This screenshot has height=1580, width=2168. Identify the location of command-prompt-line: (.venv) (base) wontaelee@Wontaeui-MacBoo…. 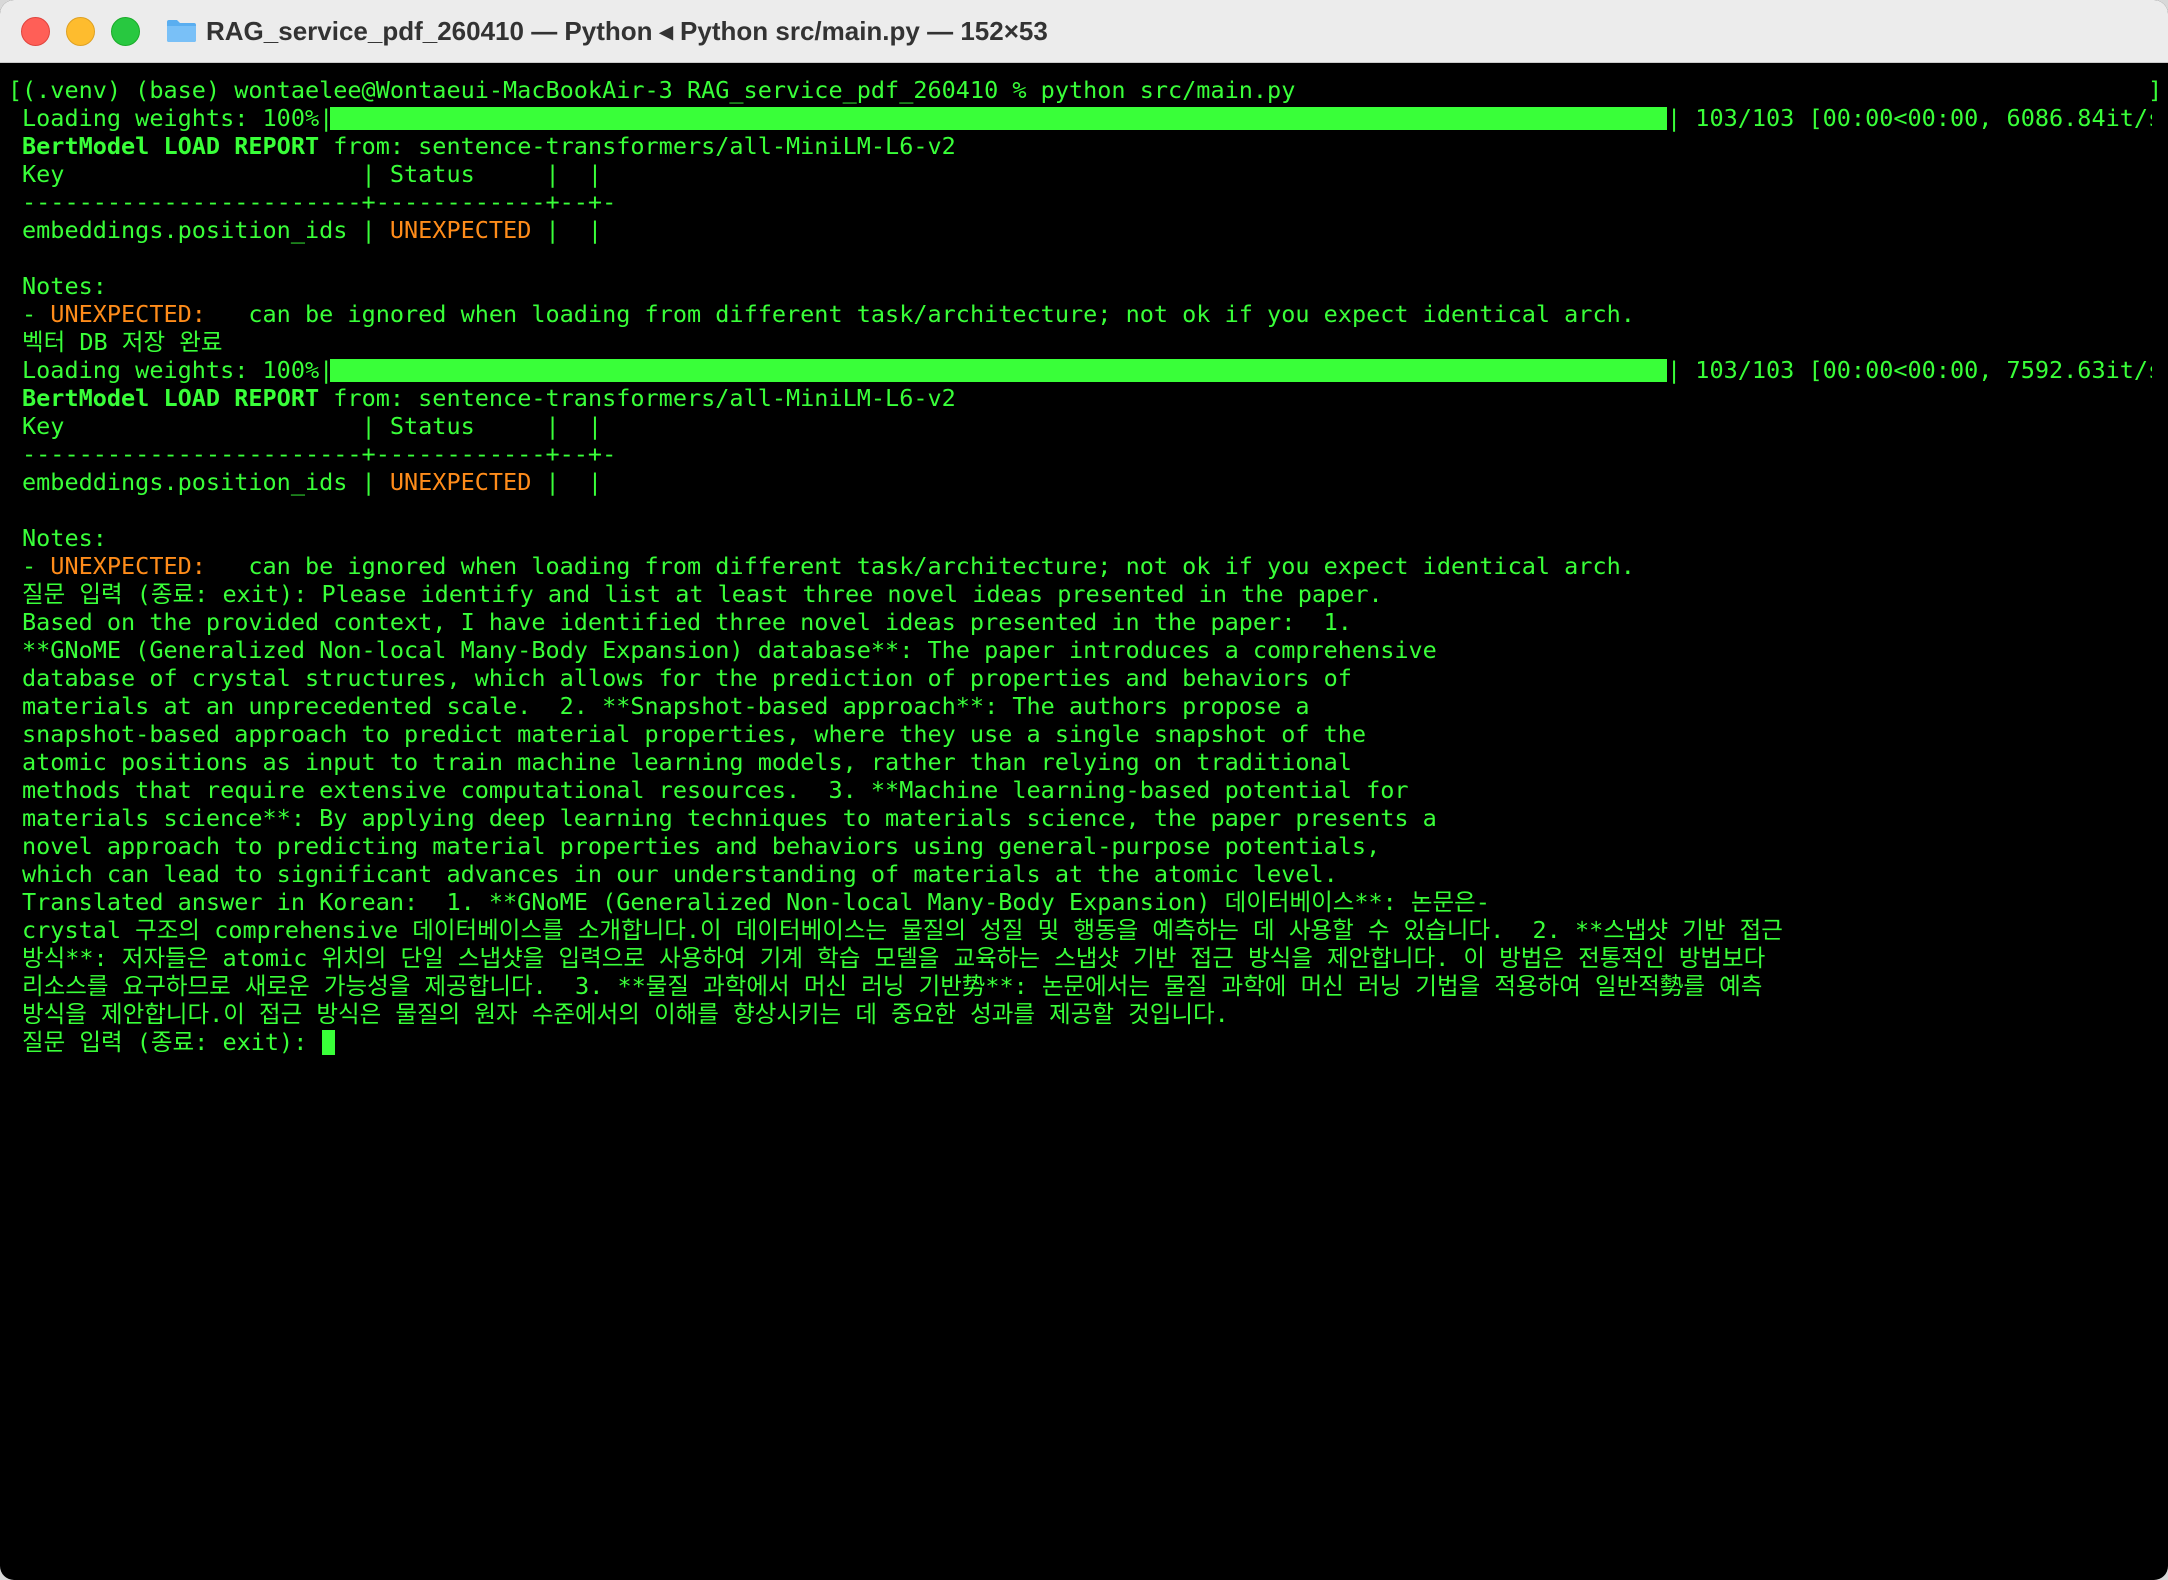
(659, 90).